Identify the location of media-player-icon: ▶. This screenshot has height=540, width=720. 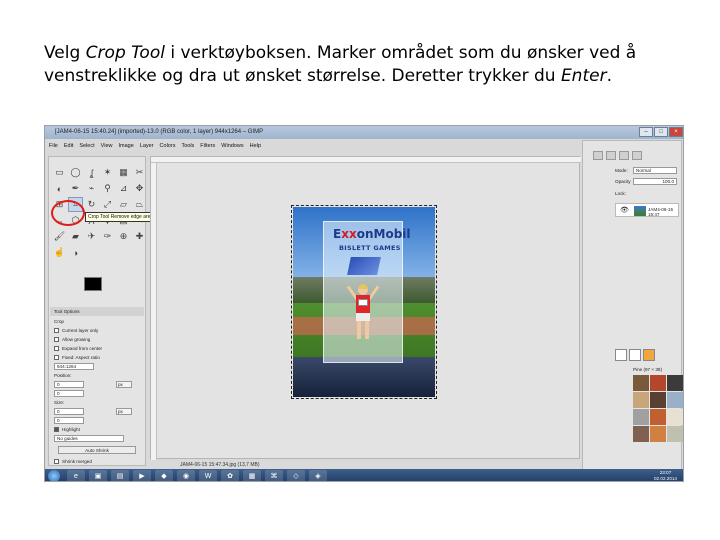
(142, 475).